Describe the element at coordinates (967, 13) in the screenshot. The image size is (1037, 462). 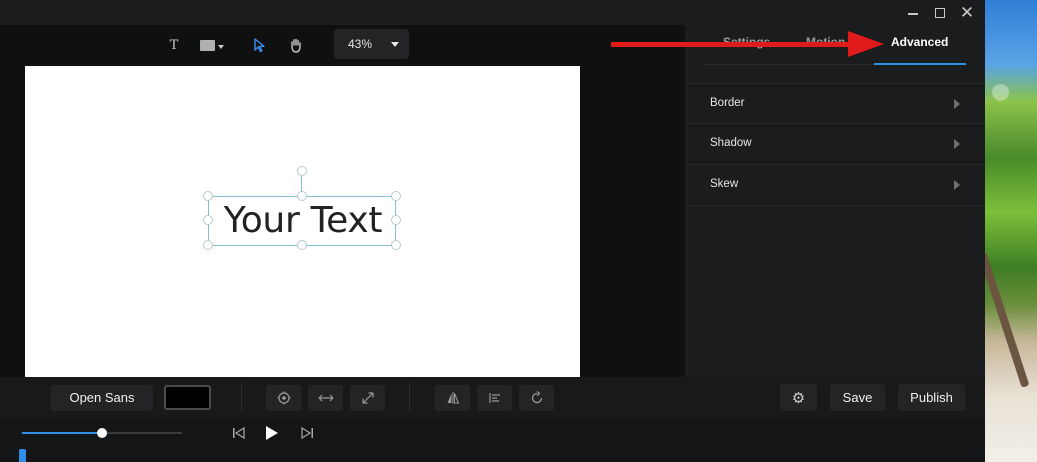
I see `close-icon: ✕` at that location.